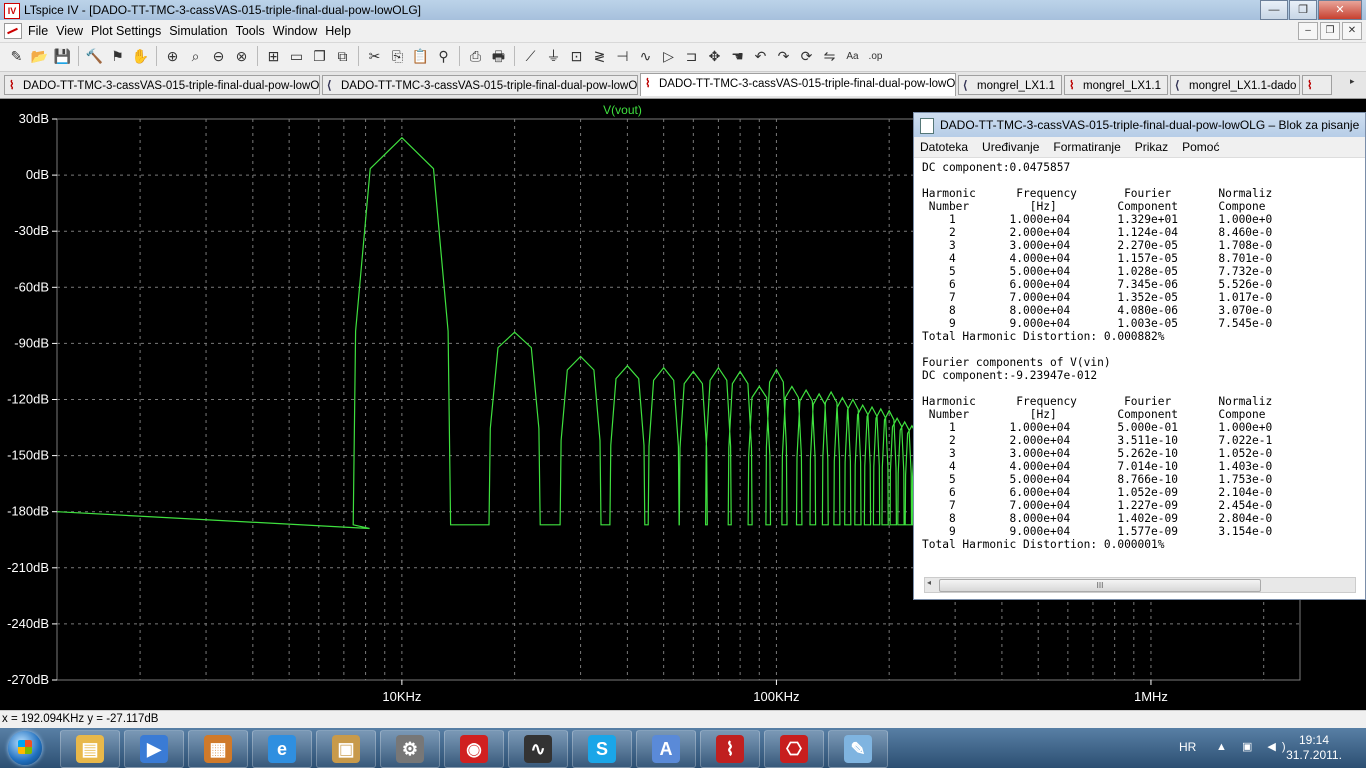 This screenshot has height=768, width=1366. What do you see at coordinates (397, 56) in the screenshot?
I see `copy-icon: ⎘` at bounding box center [397, 56].